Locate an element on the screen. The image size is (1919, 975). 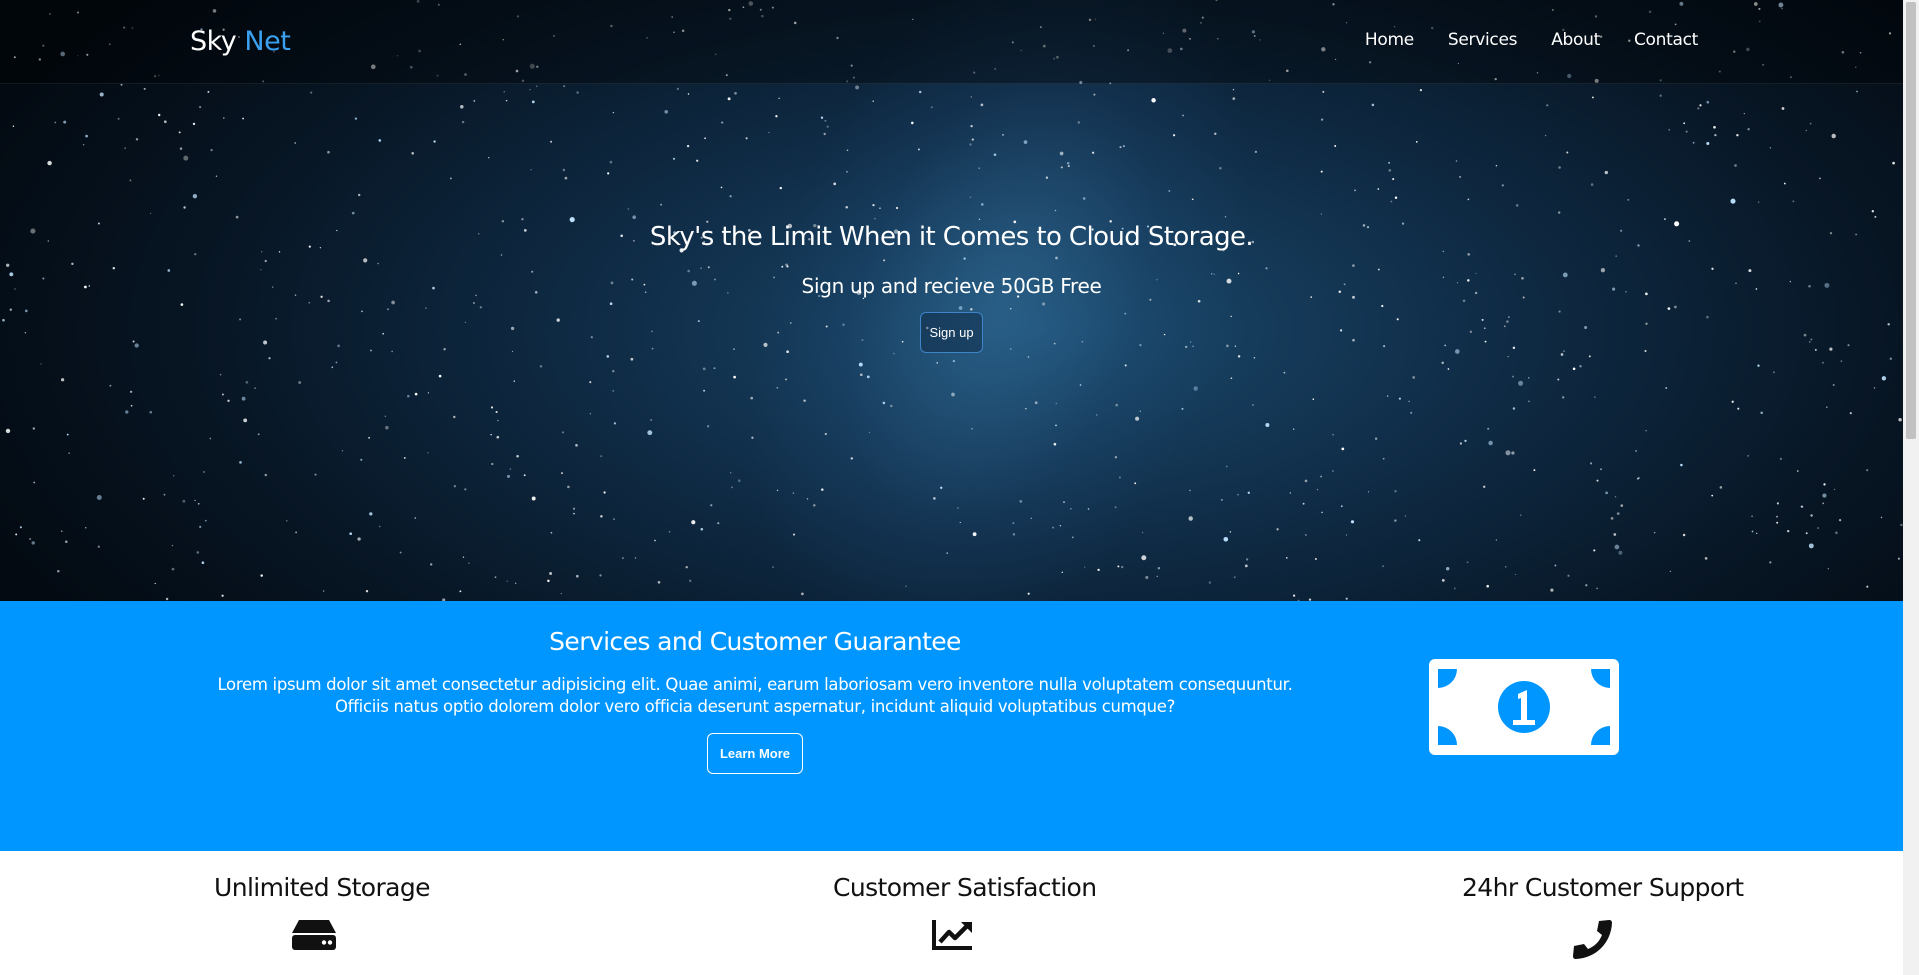
nav-link-about: About is located at coordinates (1575, 40).